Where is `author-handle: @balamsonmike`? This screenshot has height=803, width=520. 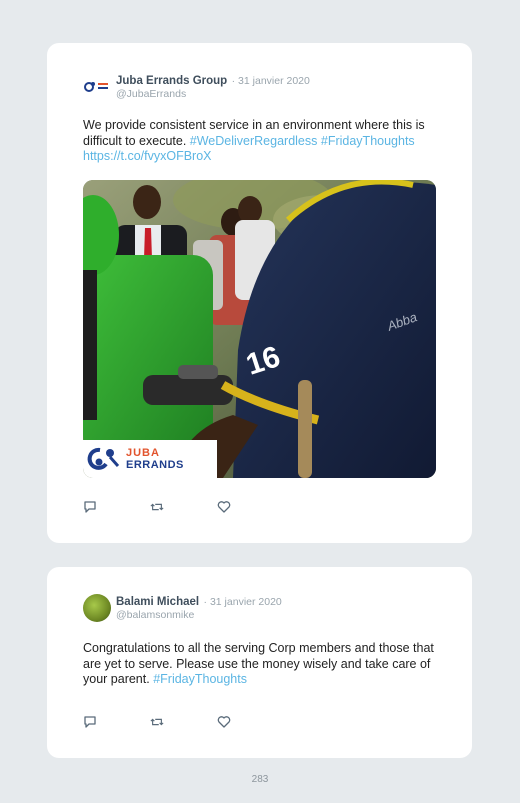
author-handle: @balamsonmike is located at coordinates (199, 615).